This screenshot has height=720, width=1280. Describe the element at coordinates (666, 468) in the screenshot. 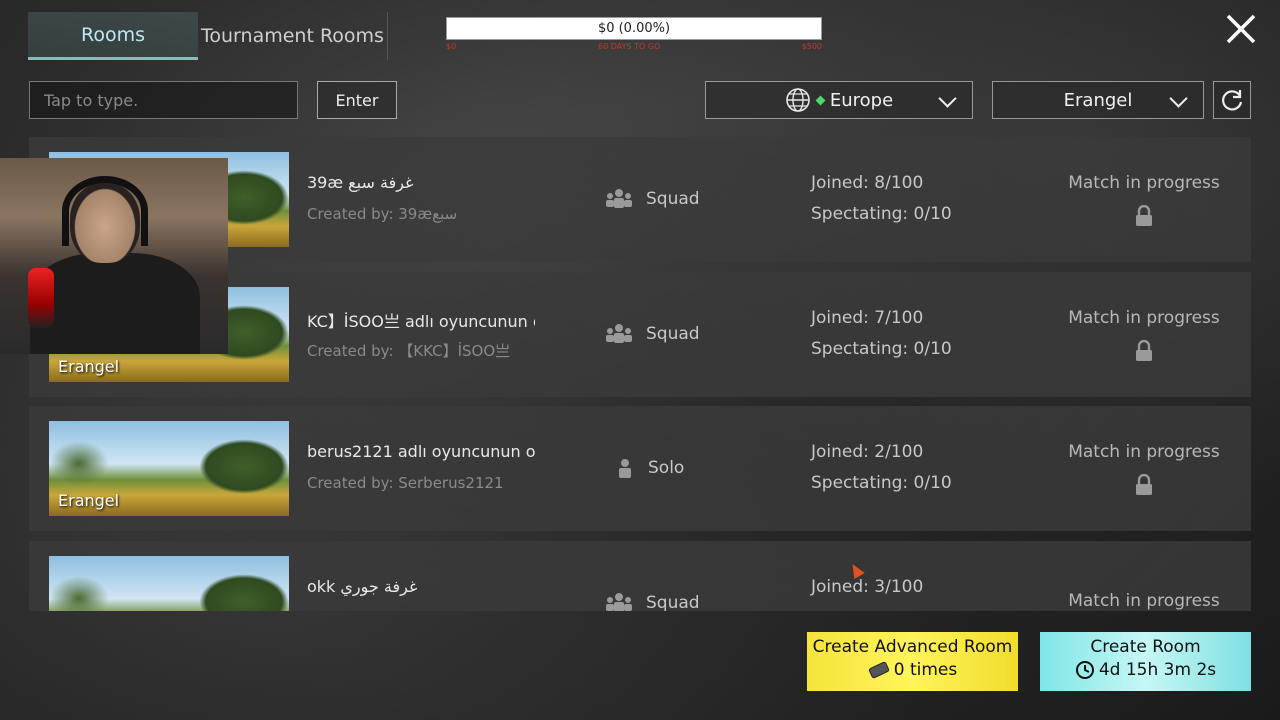

I see `room-mode-label: Solo` at that location.